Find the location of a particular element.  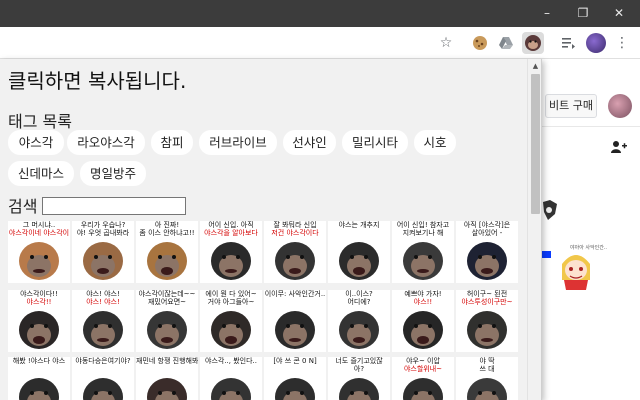

meme-caption: 야동다승은여기야? is located at coordinates (103, 361).